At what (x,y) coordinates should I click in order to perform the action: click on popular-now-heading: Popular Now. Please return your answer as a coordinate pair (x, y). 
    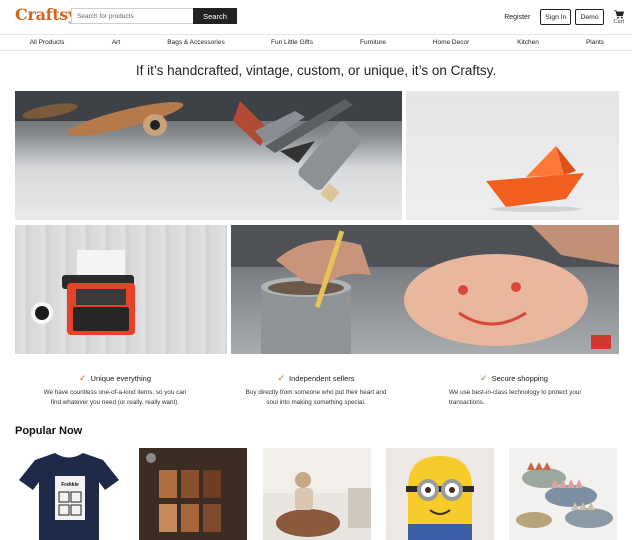
    Looking at the image, I should click on (49, 431).